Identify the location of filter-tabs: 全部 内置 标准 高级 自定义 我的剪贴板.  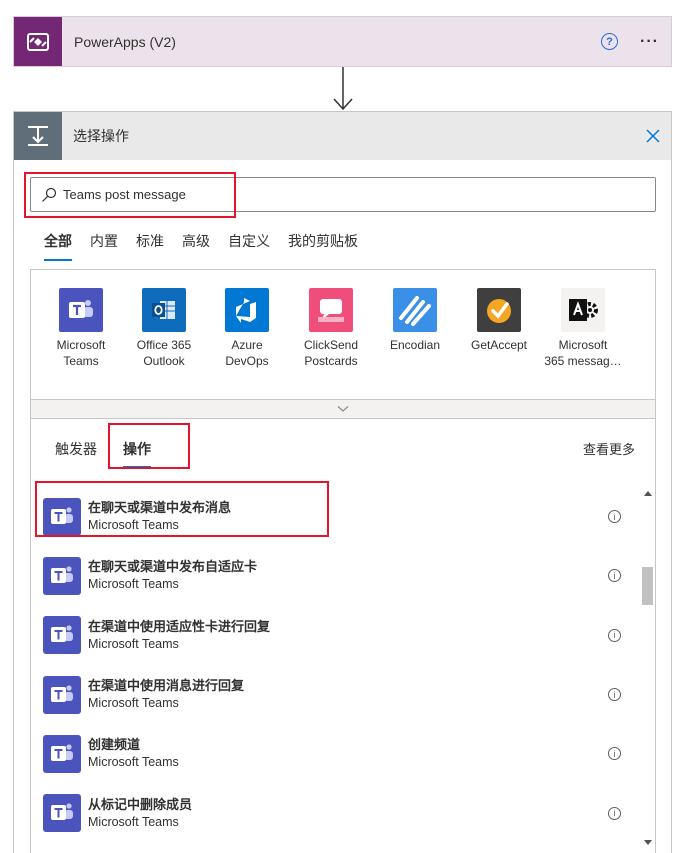
(210, 246).